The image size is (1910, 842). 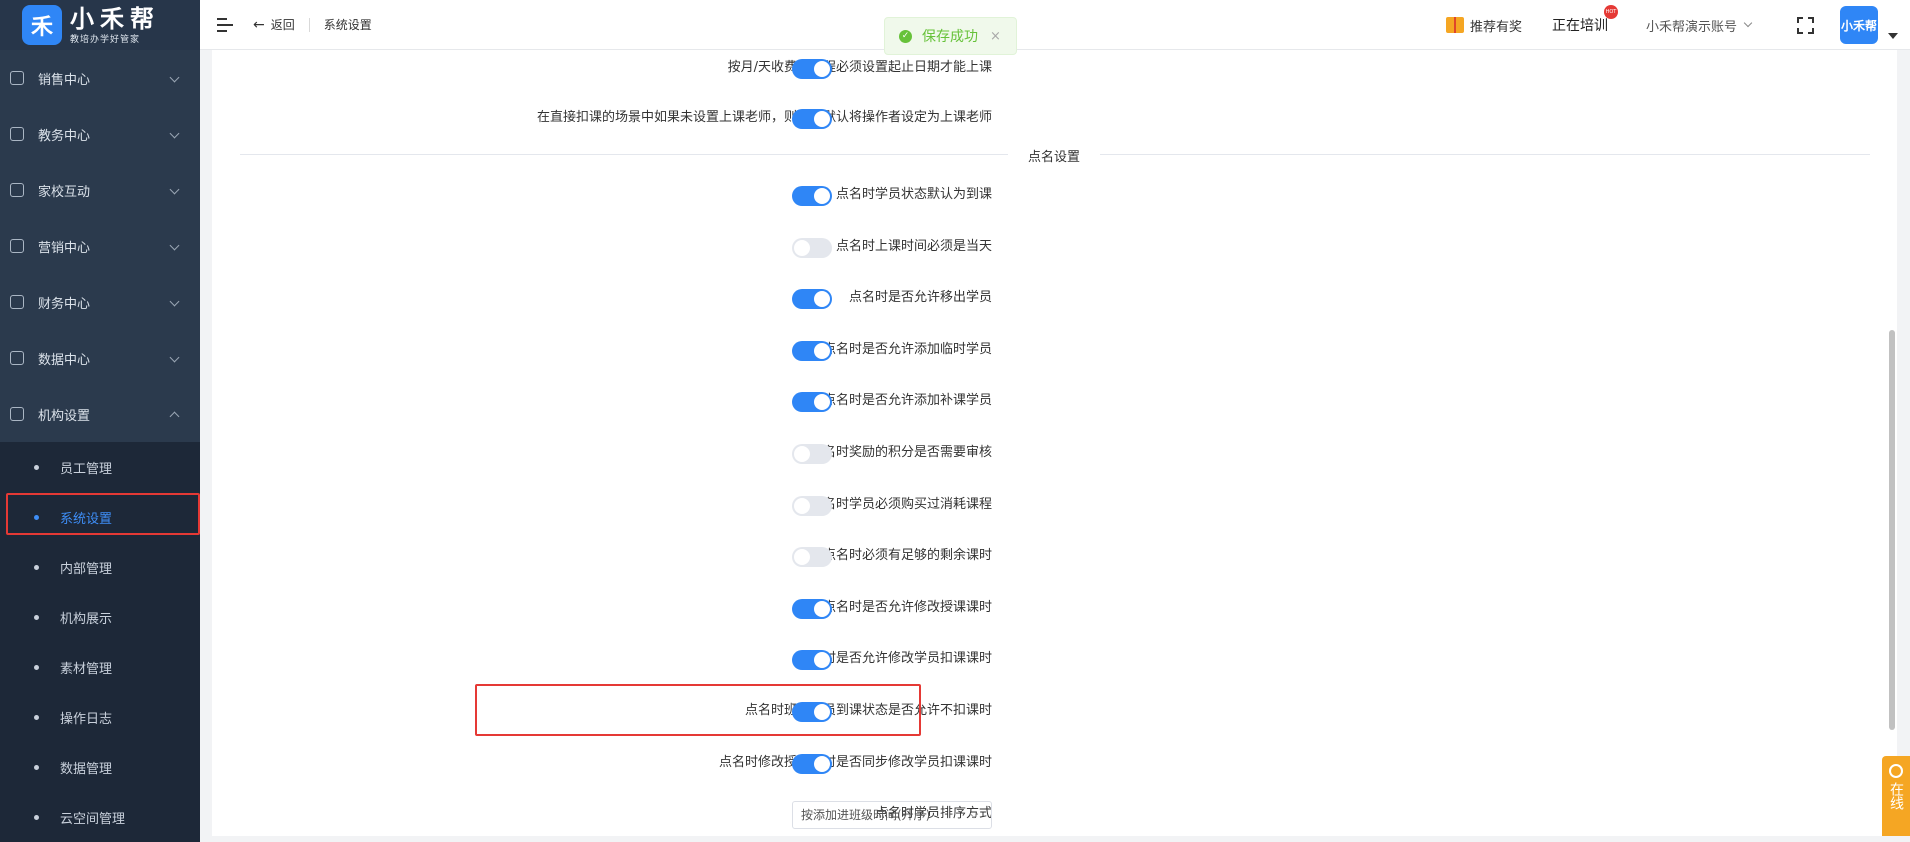 I want to click on gift-icon, so click(x=1454, y=25).